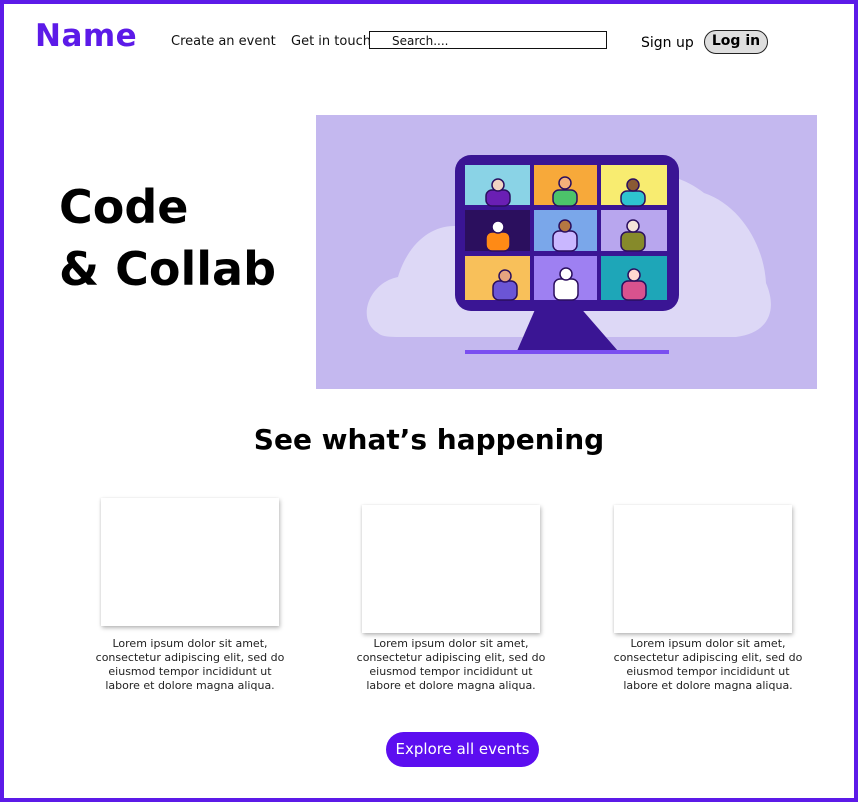 The width and height of the screenshot is (858, 802). I want to click on nav-get-in-touch-link: Get in touch, so click(331, 41).